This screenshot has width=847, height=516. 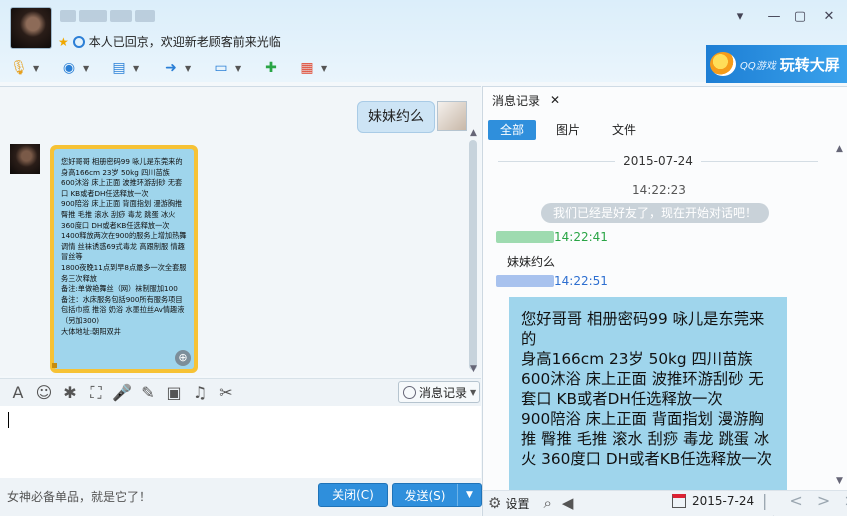 I want to click on close-button: 关闭(C), so click(x=353, y=495).